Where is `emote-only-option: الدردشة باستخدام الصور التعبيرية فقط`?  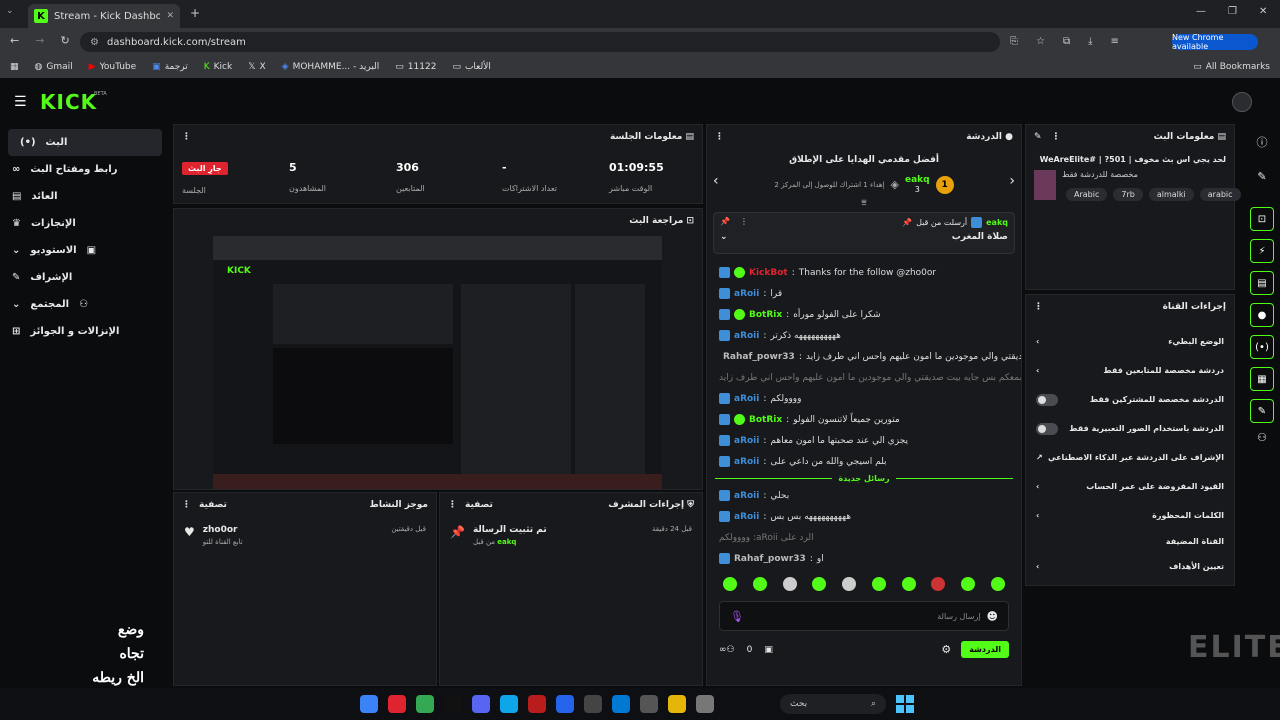 emote-only-option: الدردشة باستخدام الصور التعبيرية فقط is located at coordinates (1130, 428).